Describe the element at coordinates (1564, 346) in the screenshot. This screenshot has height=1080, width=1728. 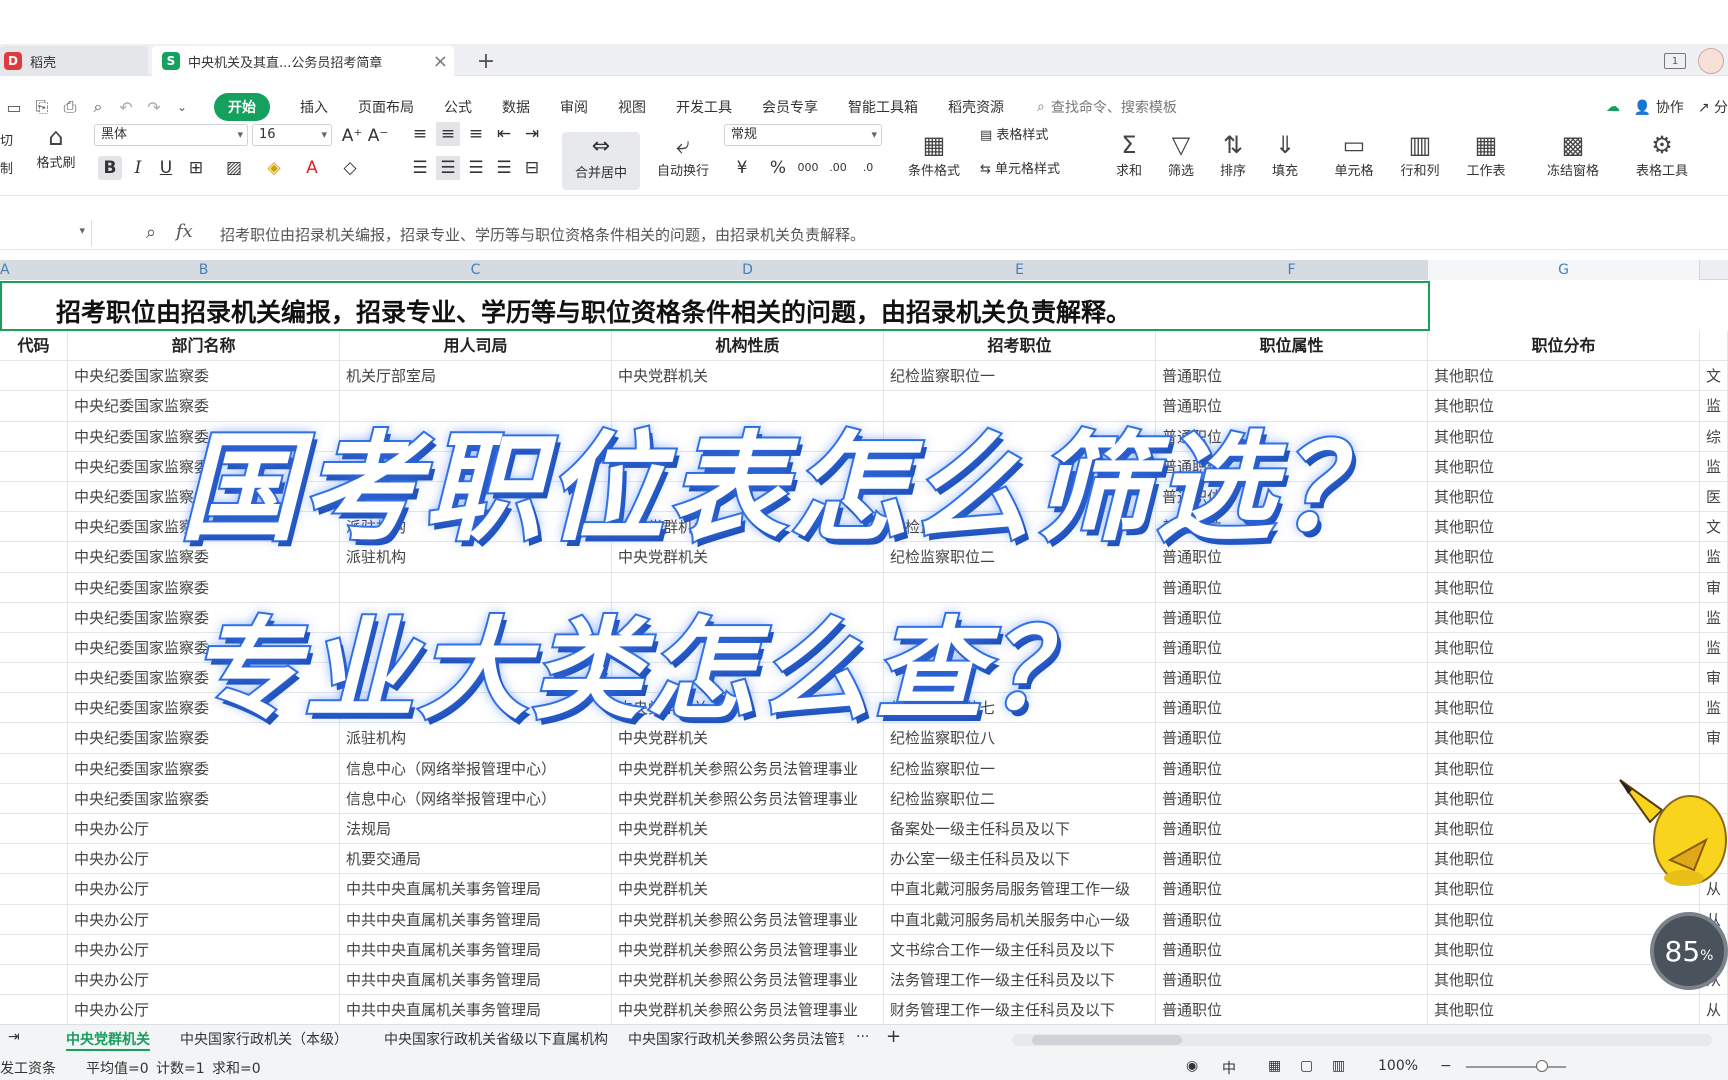
I see `header-cell-position-dist: 职位分布` at that location.